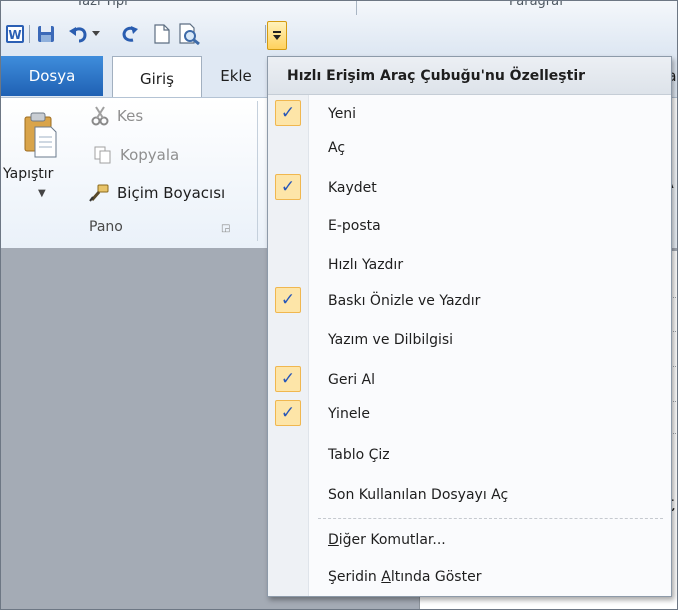 The width and height of the screenshot is (678, 610). What do you see at coordinates (150, 155) in the screenshot?
I see `copy-label: Kopyala` at bounding box center [150, 155].